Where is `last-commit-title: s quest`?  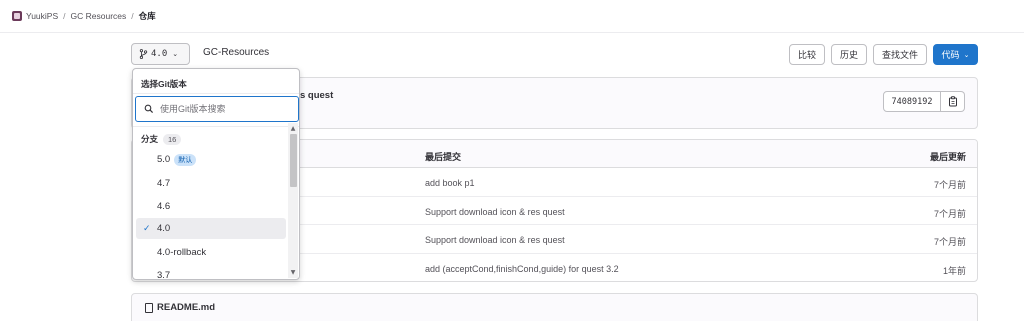
last-commit-title: s quest is located at coordinates (316, 95).